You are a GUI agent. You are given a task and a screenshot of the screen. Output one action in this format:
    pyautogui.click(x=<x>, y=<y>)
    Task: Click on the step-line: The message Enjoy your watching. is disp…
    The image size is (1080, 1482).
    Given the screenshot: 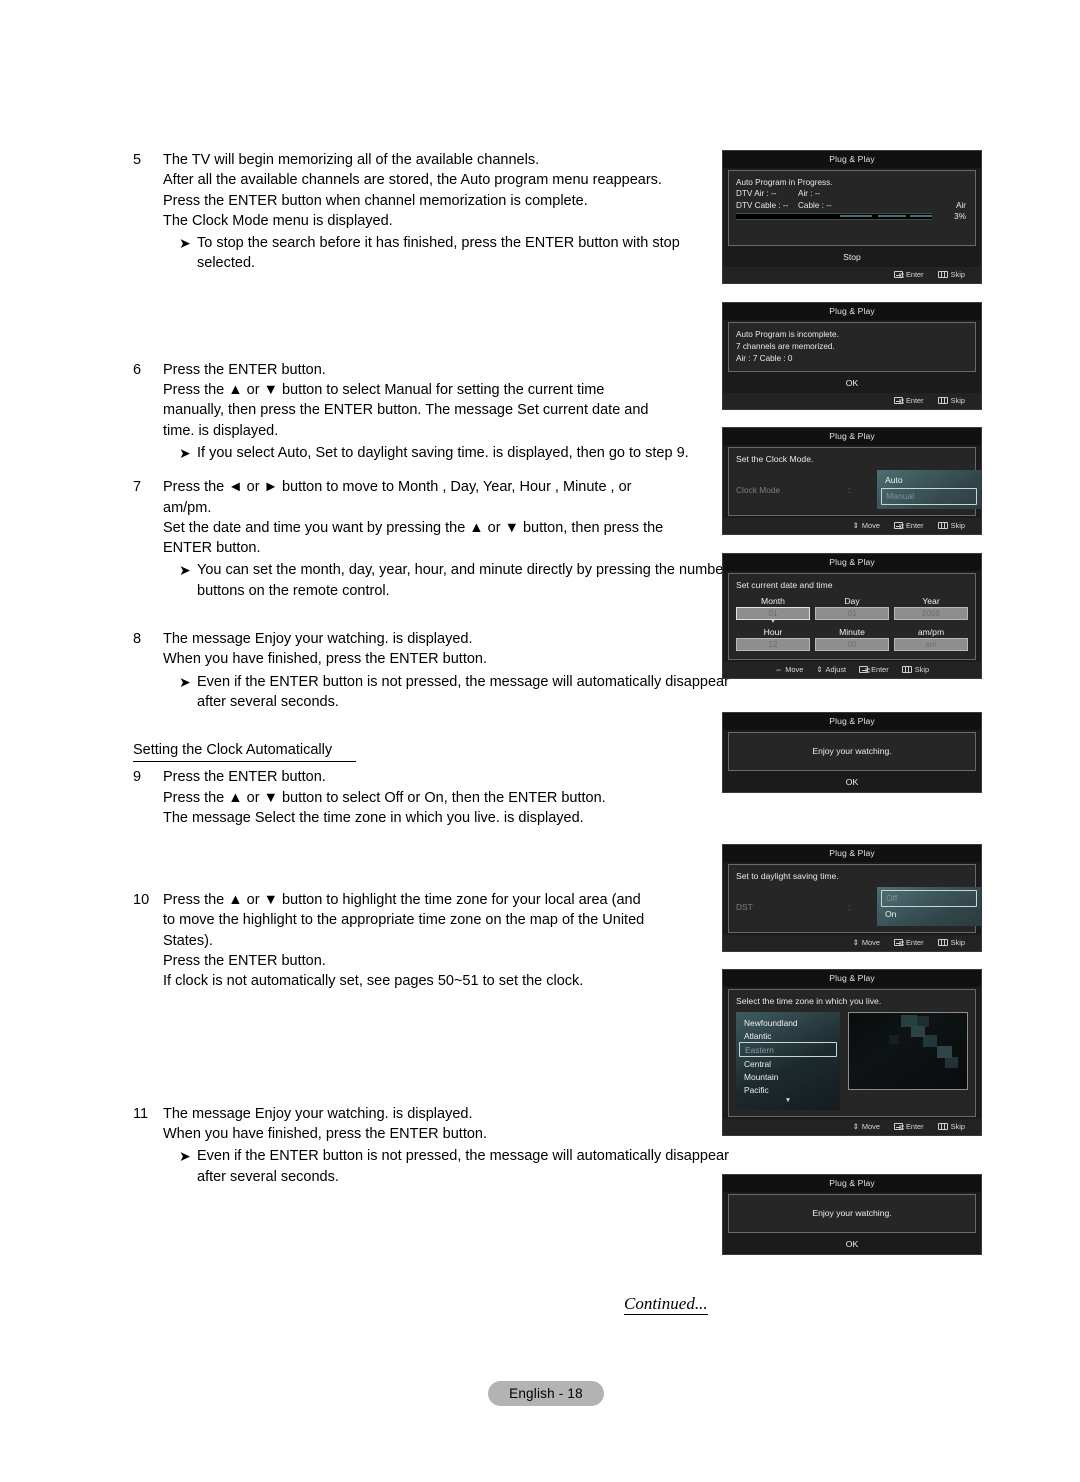 What is the action you would take?
    pyautogui.click(x=318, y=639)
    